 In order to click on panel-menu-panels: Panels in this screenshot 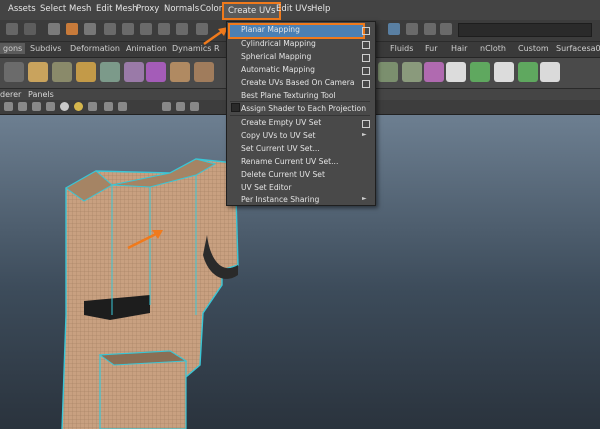, I will do `click(41, 94)`.